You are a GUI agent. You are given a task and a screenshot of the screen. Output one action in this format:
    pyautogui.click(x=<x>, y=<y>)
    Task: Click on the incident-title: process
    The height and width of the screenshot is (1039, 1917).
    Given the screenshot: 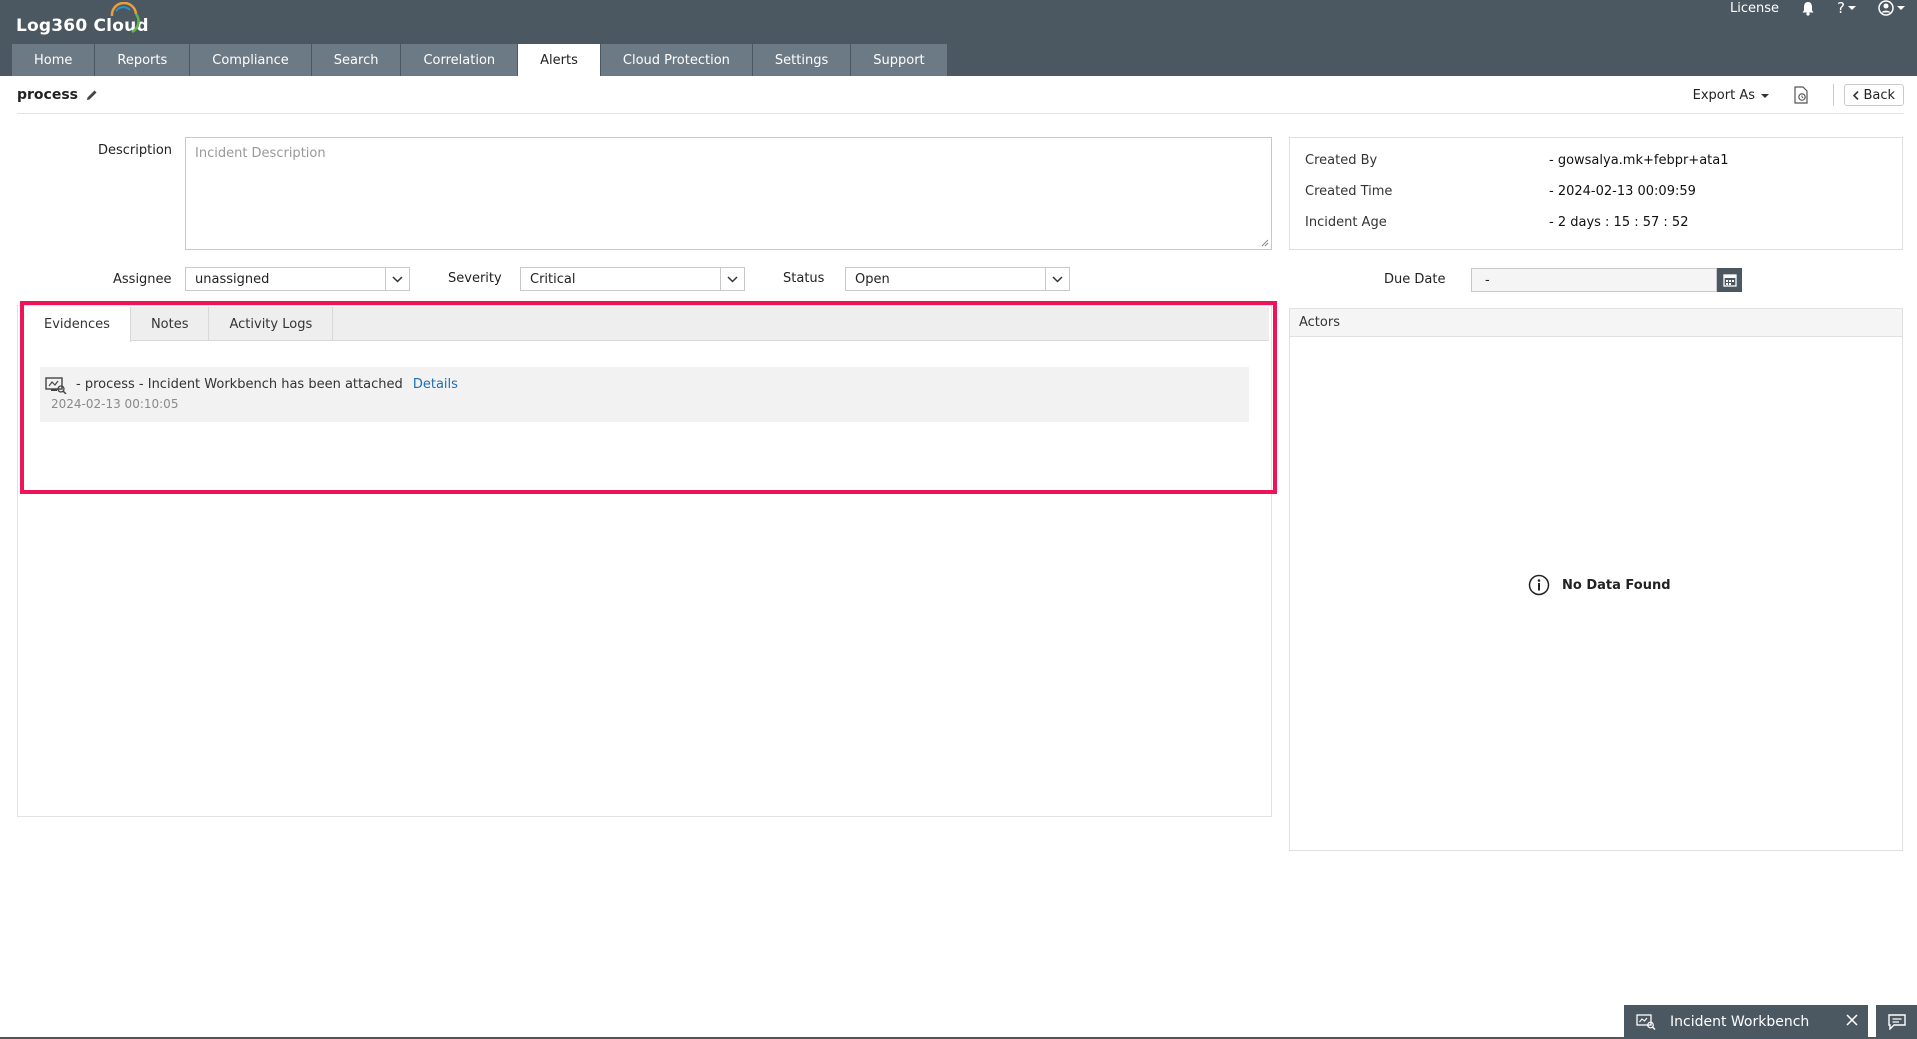 What is the action you would take?
    pyautogui.click(x=48, y=95)
    